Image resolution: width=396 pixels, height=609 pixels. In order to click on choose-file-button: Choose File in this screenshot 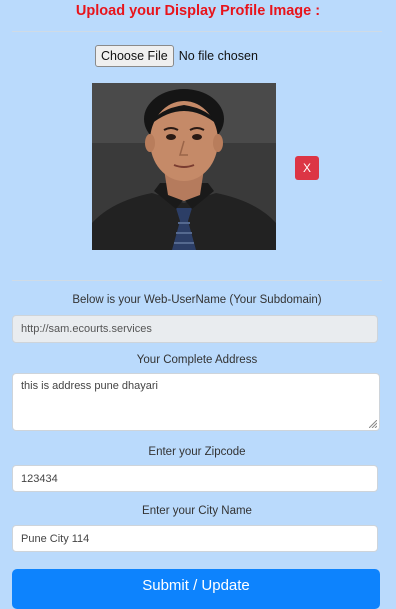, I will do `click(134, 56)`.